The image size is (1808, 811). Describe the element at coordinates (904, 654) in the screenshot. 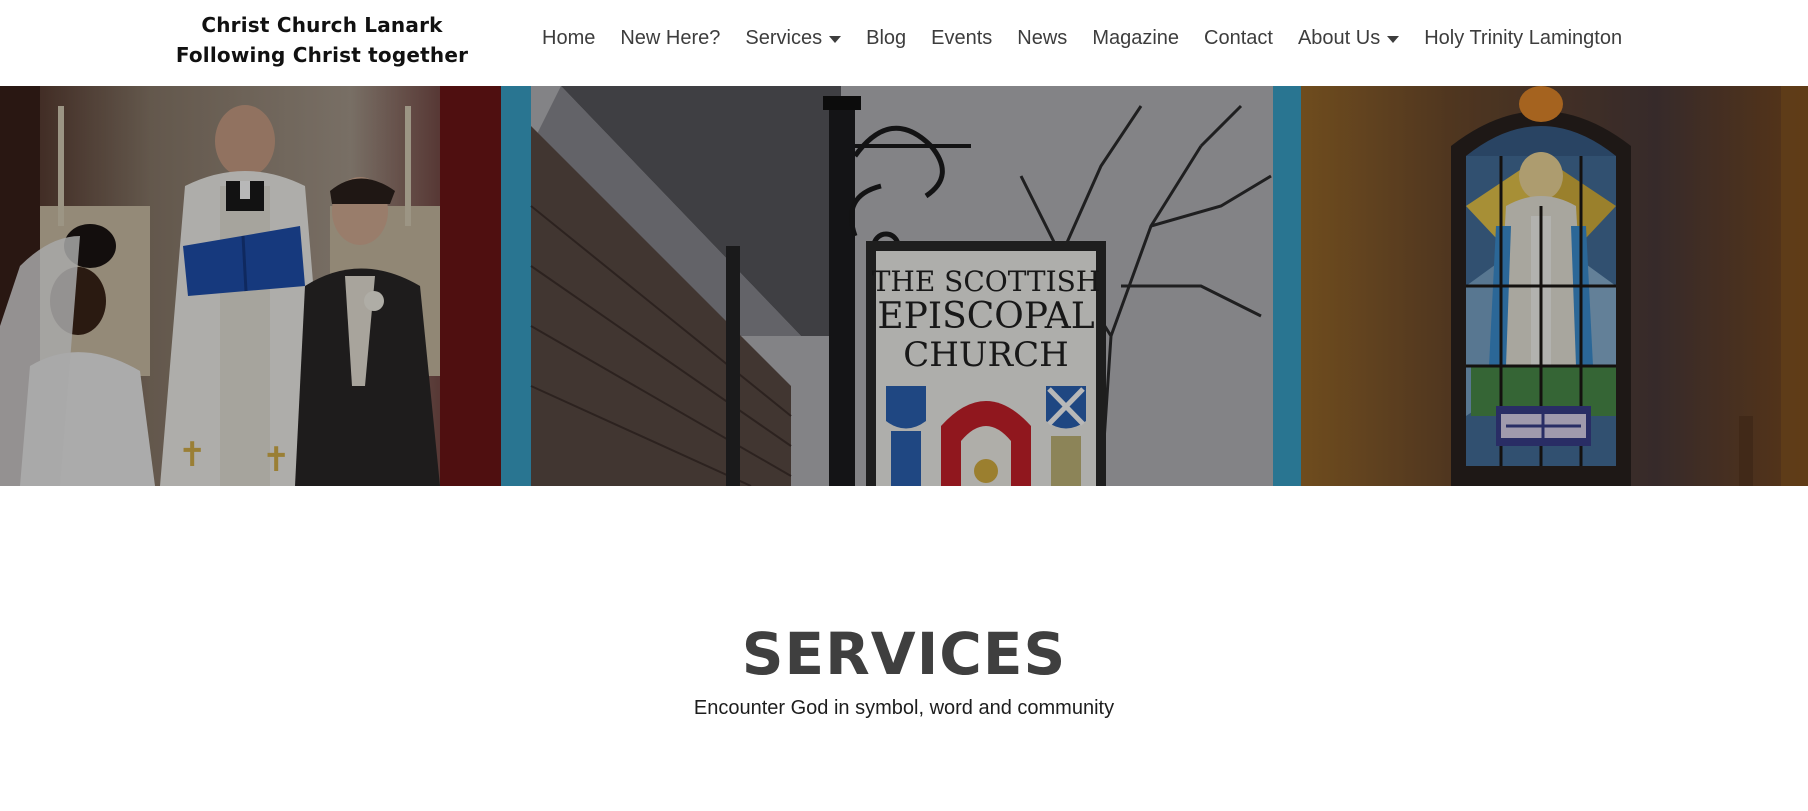

I see `page-title: SERVICES` at that location.